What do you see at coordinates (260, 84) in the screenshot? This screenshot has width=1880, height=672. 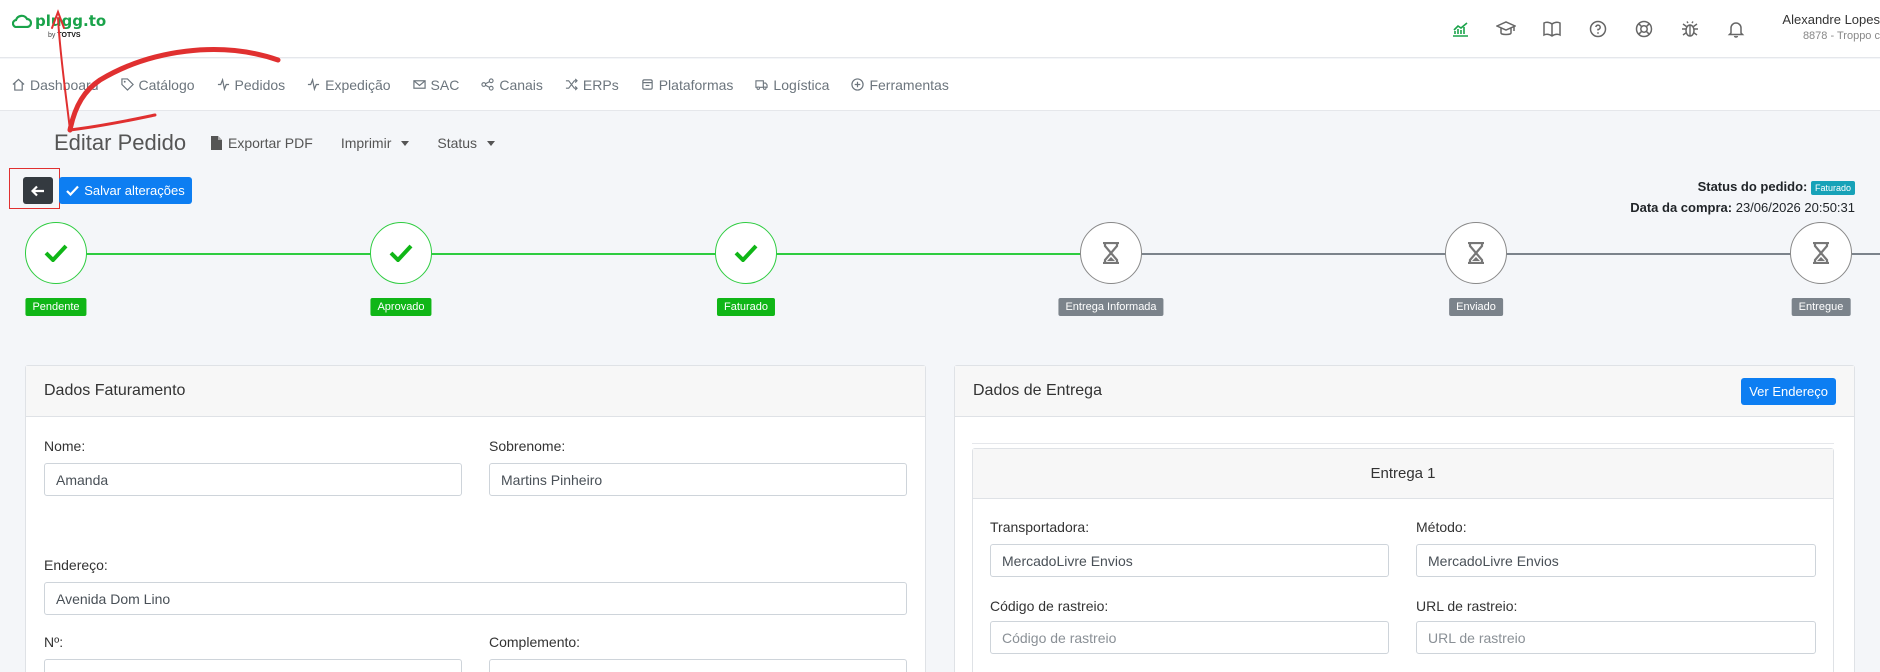 I see `nav-label-pedidos: Pedidos` at bounding box center [260, 84].